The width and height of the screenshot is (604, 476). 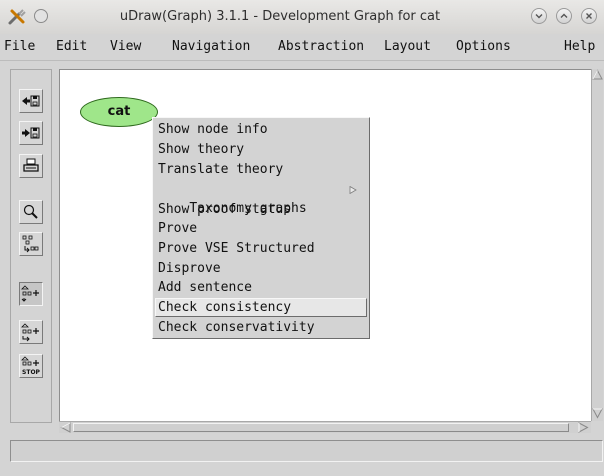 I want to click on load-graph-icon, so click(x=31, y=101).